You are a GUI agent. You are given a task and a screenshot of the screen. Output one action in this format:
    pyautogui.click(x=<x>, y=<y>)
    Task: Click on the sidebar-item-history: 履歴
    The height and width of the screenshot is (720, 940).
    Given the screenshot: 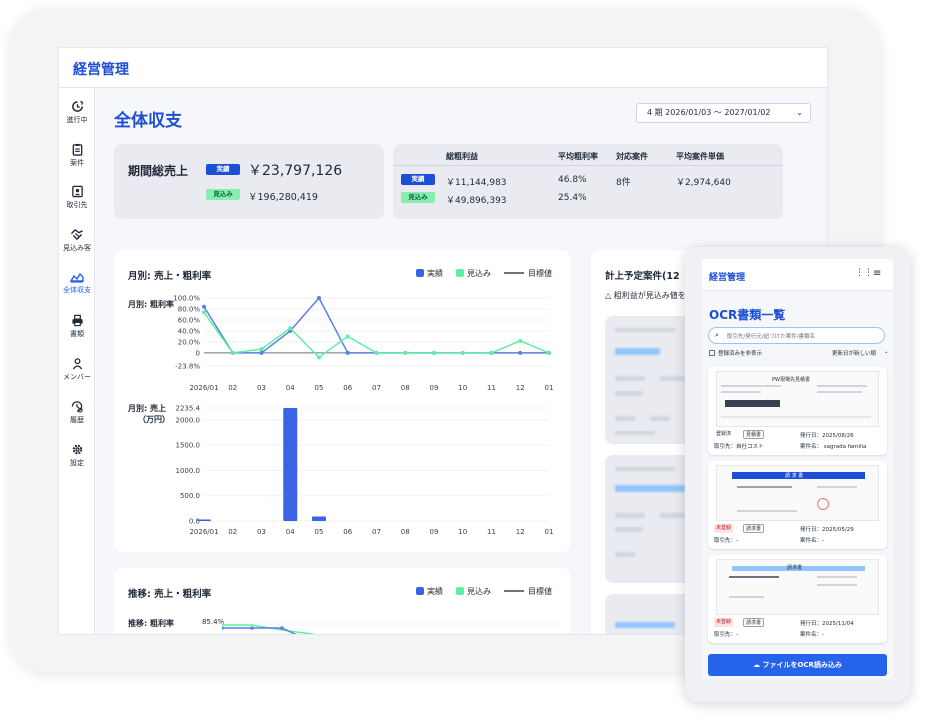 What is the action you would take?
    pyautogui.click(x=77, y=420)
    